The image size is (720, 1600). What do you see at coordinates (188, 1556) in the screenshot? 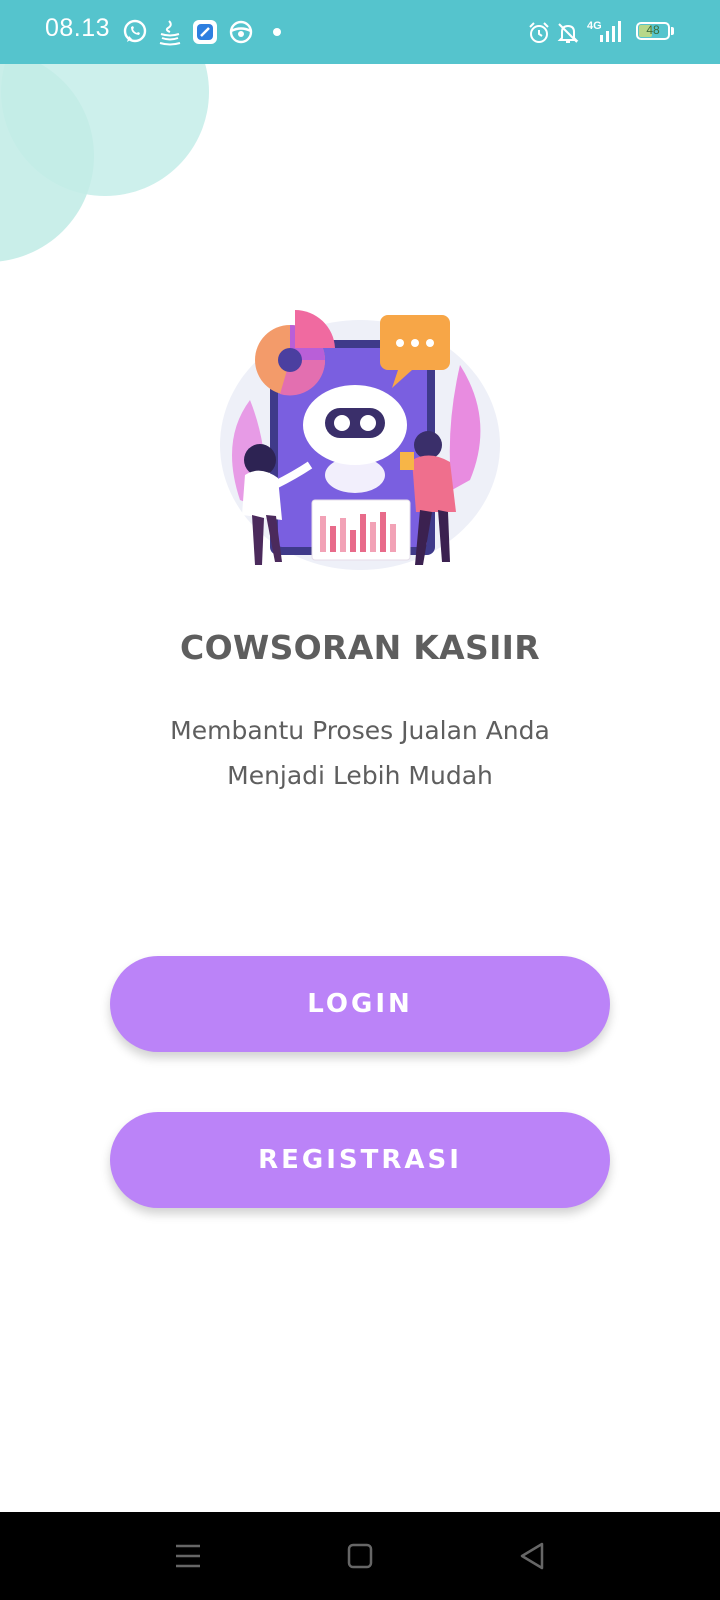
I see `menu-icon` at bounding box center [188, 1556].